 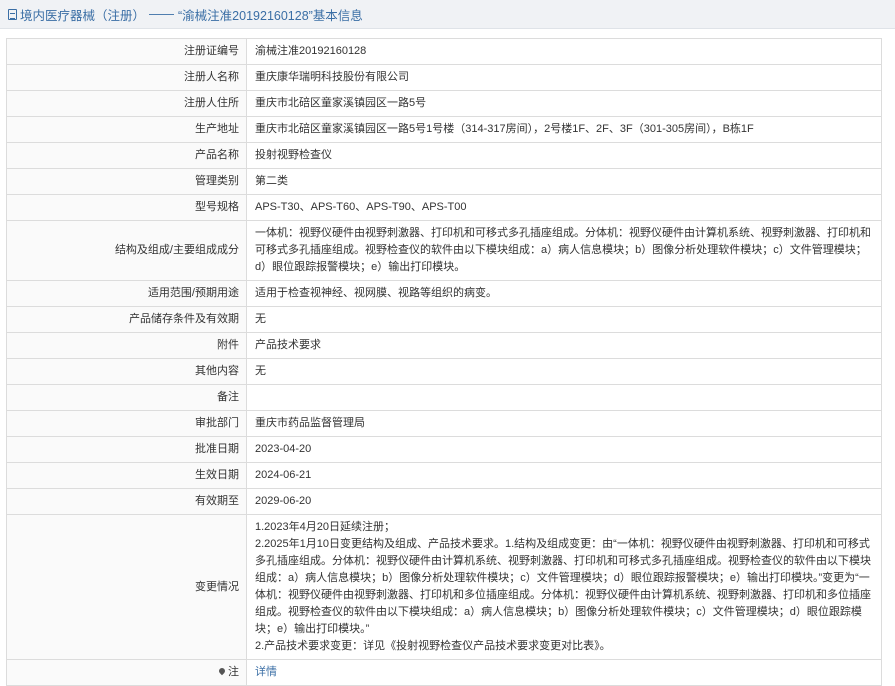 What do you see at coordinates (126, 423) in the screenshot?
I see `row-label: 审批部门` at bounding box center [126, 423].